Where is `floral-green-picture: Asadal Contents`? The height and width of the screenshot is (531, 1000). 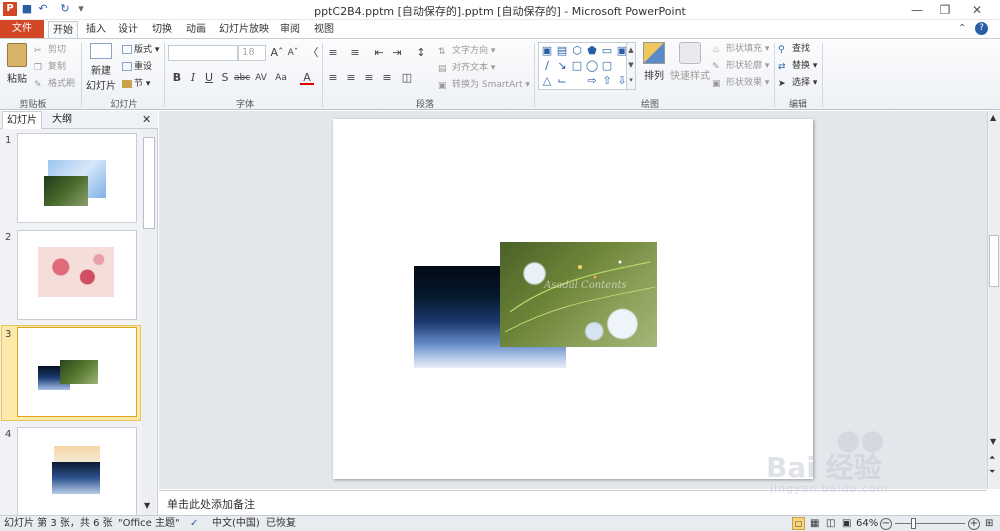
floral-green-picture: Asadal Contents is located at coordinates (578, 294).